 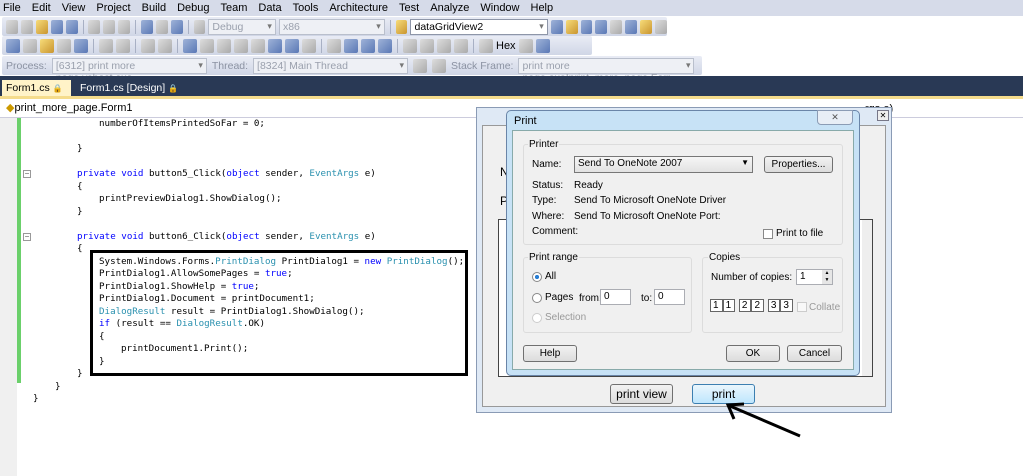 I want to click on bookmark-window-icon, so click(x=275, y=45).